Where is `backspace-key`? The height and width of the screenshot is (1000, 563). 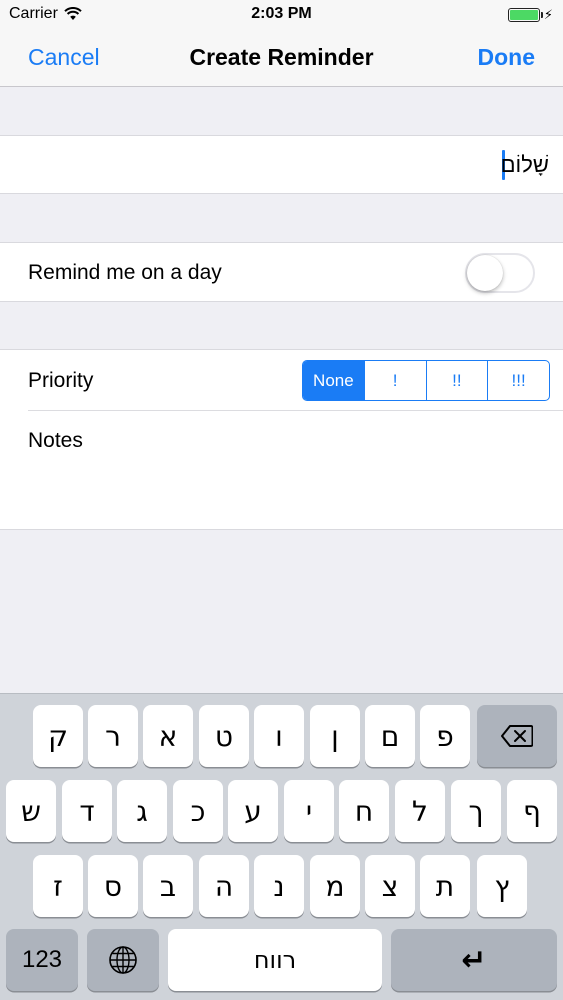
backspace-key is located at coordinates (517, 736).